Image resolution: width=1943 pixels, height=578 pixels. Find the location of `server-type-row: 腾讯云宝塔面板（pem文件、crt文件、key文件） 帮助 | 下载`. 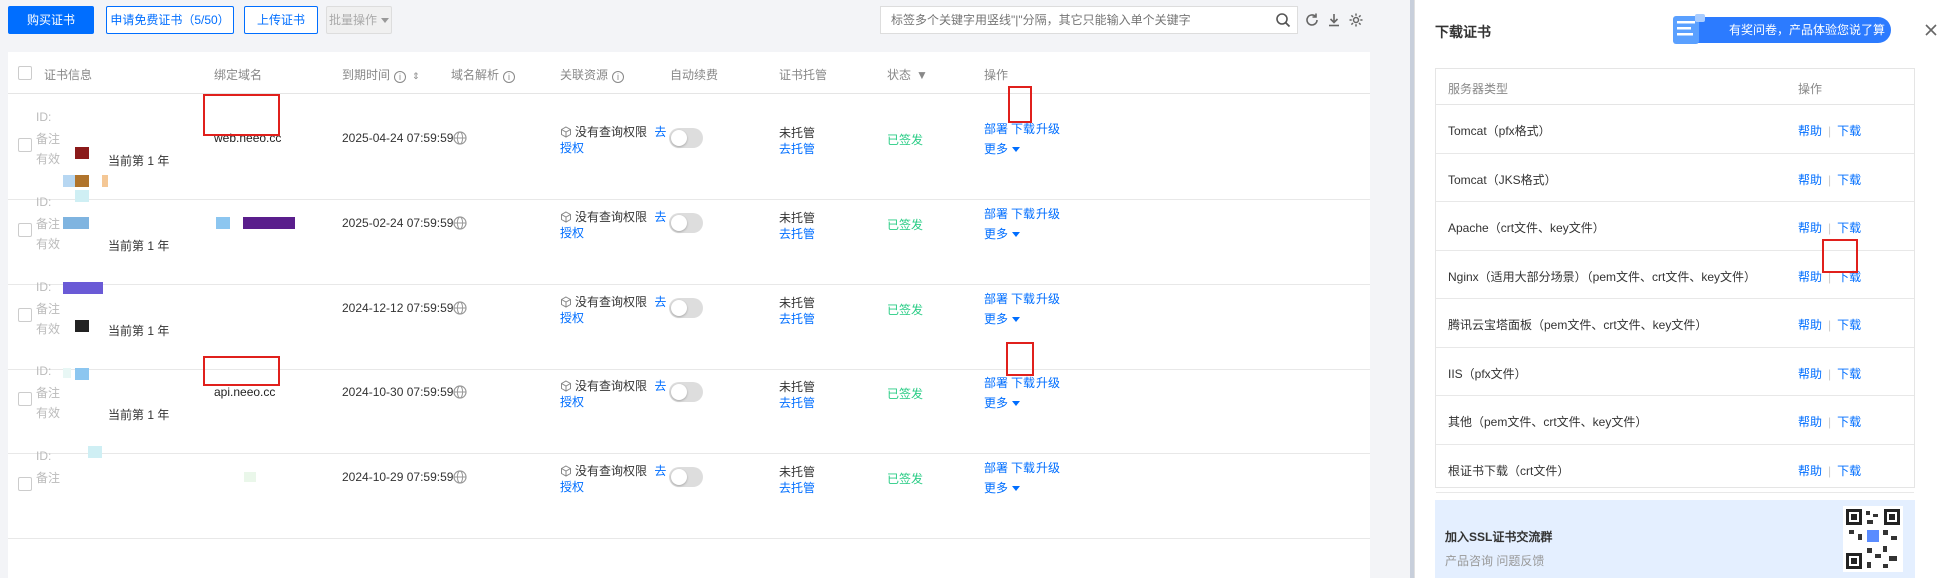

server-type-row: 腾讯云宝塔面板（pem文件、crt文件、key文件） 帮助 | 下载 is located at coordinates (1675, 323).